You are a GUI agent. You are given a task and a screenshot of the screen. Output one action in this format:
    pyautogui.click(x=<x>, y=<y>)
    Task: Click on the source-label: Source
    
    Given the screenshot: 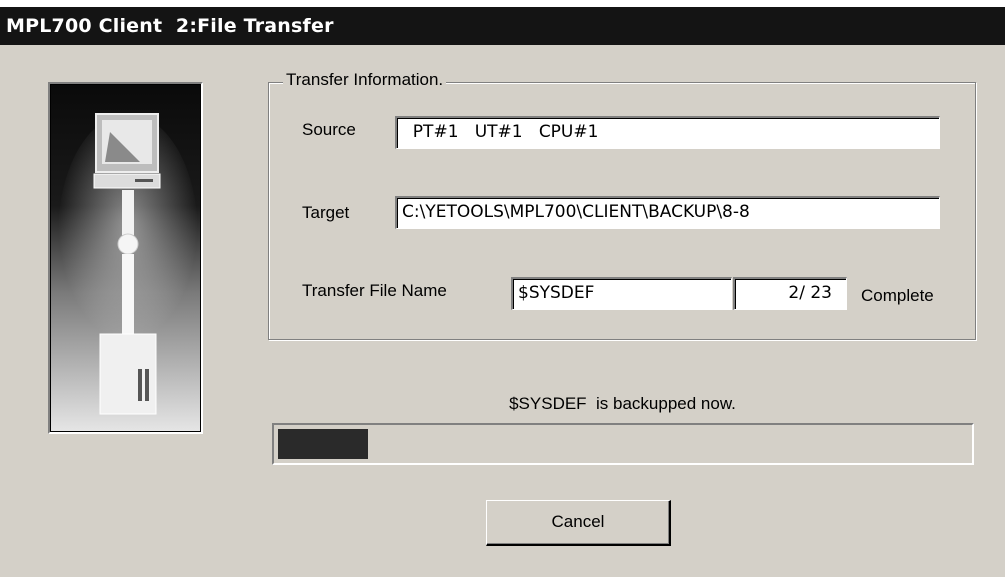 What is the action you would take?
    pyautogui.click(x=329, y=129)
    